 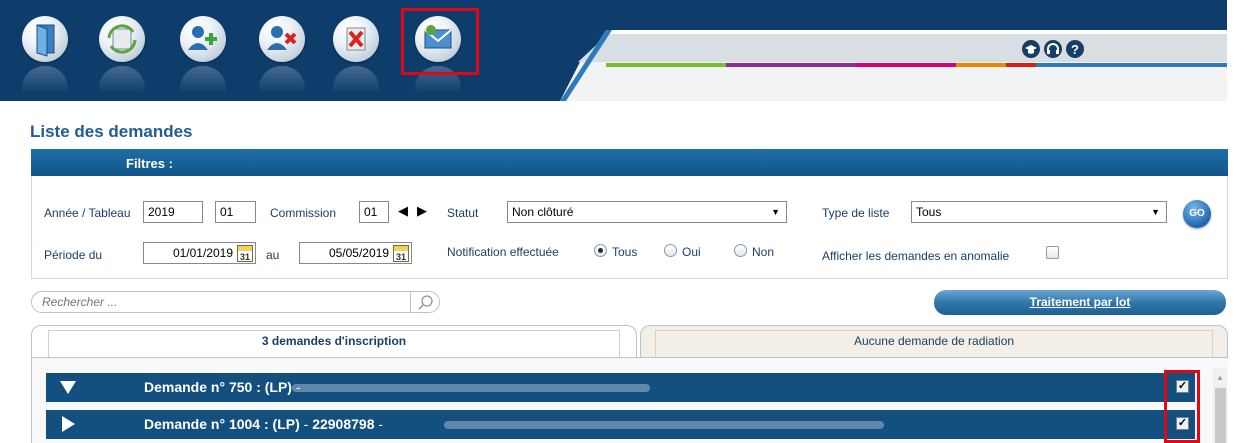 I want to click on request-title: Demande n° 750 : (LP) -, so click(x=222, y=387).